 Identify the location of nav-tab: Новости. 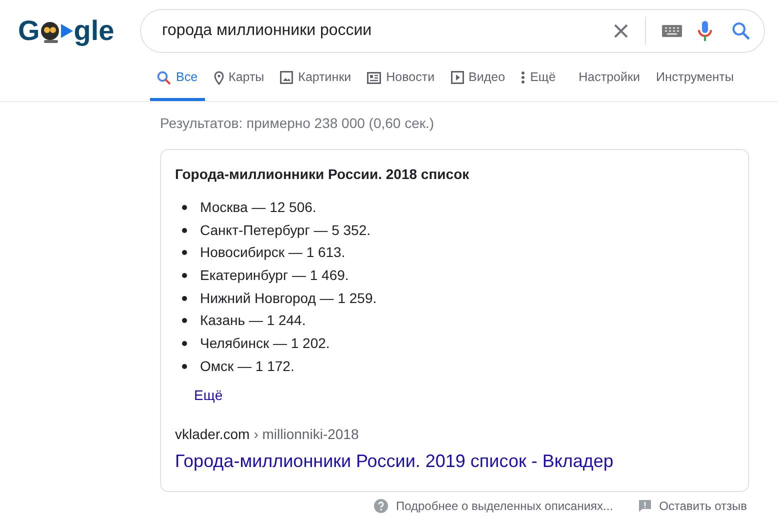
(401, 84).